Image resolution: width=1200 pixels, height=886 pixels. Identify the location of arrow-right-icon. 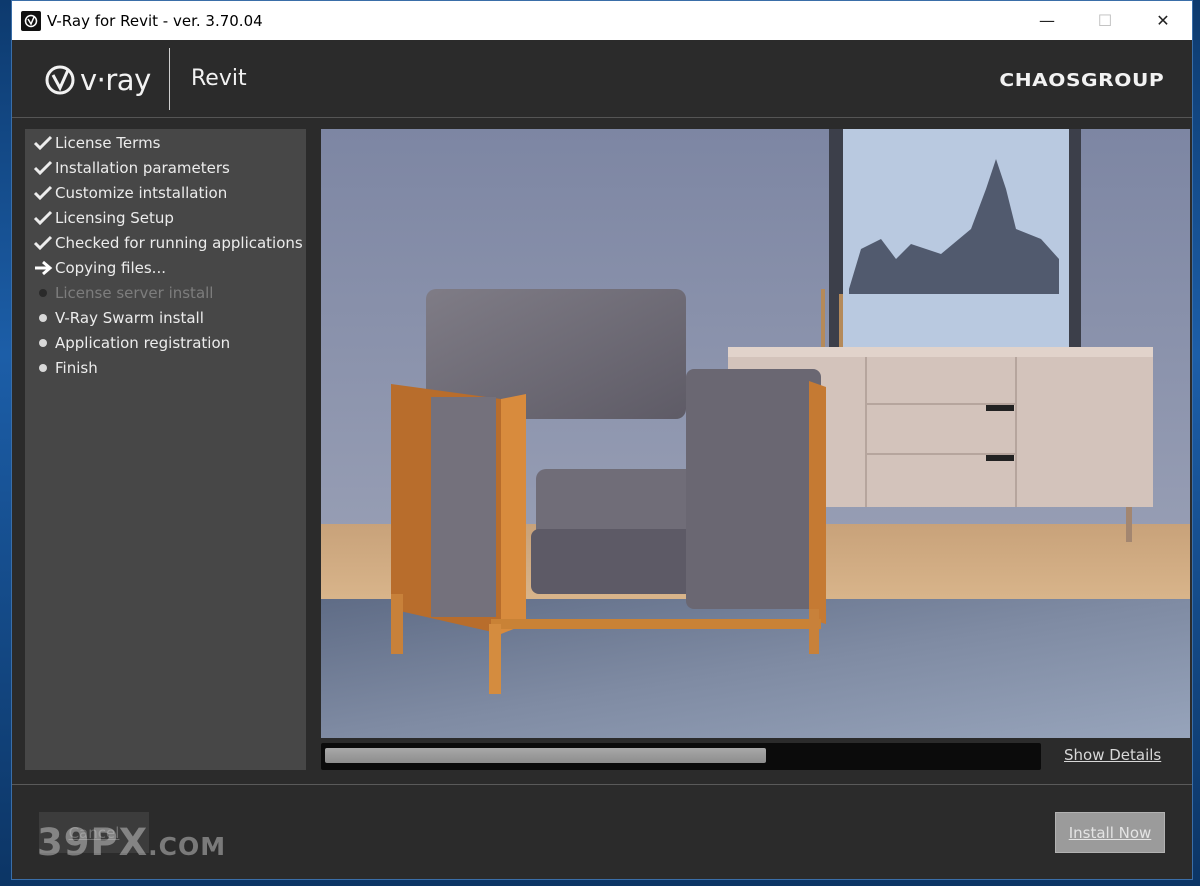
(43, 268).